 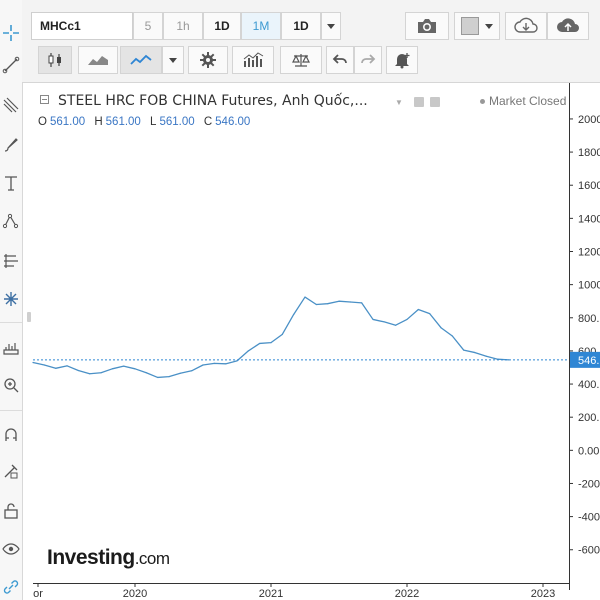 I want to click on cloud-upload-icon, so click(x=568, y=25).